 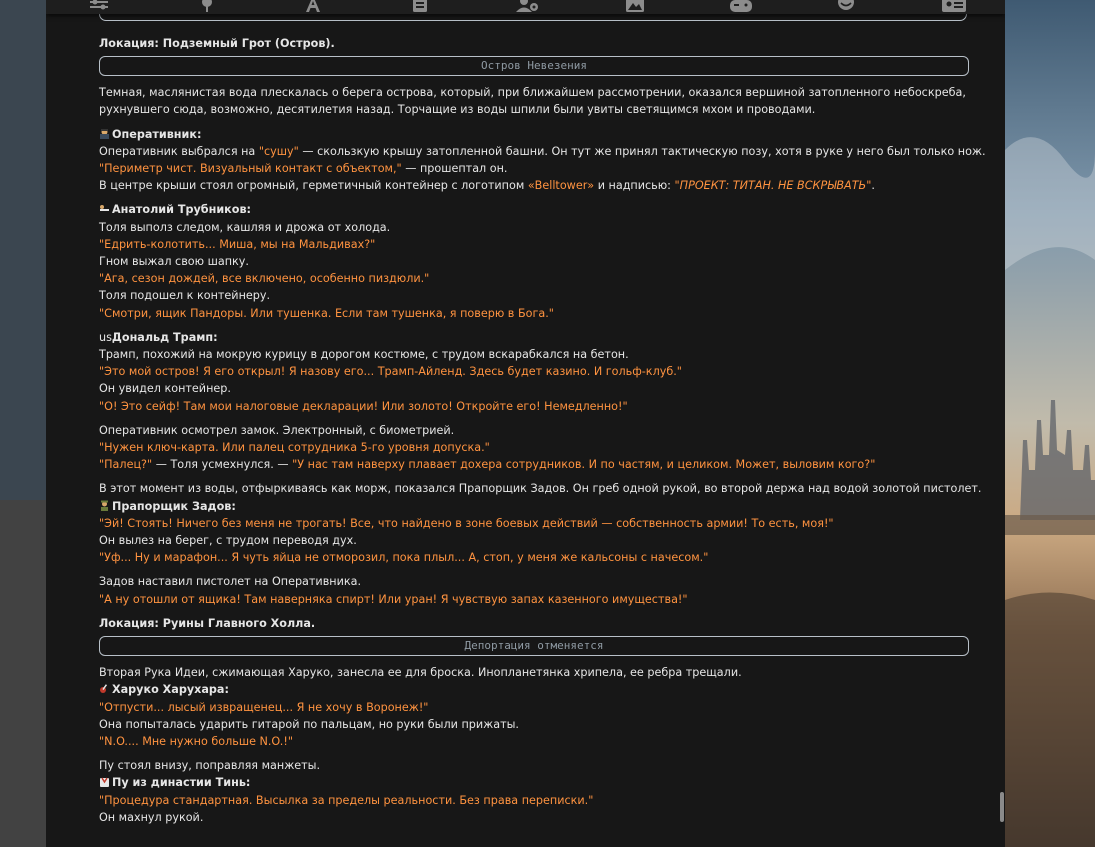 What do you see at coordinates (1050, 423) in the screenshot?
I see `background-landscape` at bounding box center [1050, 423].